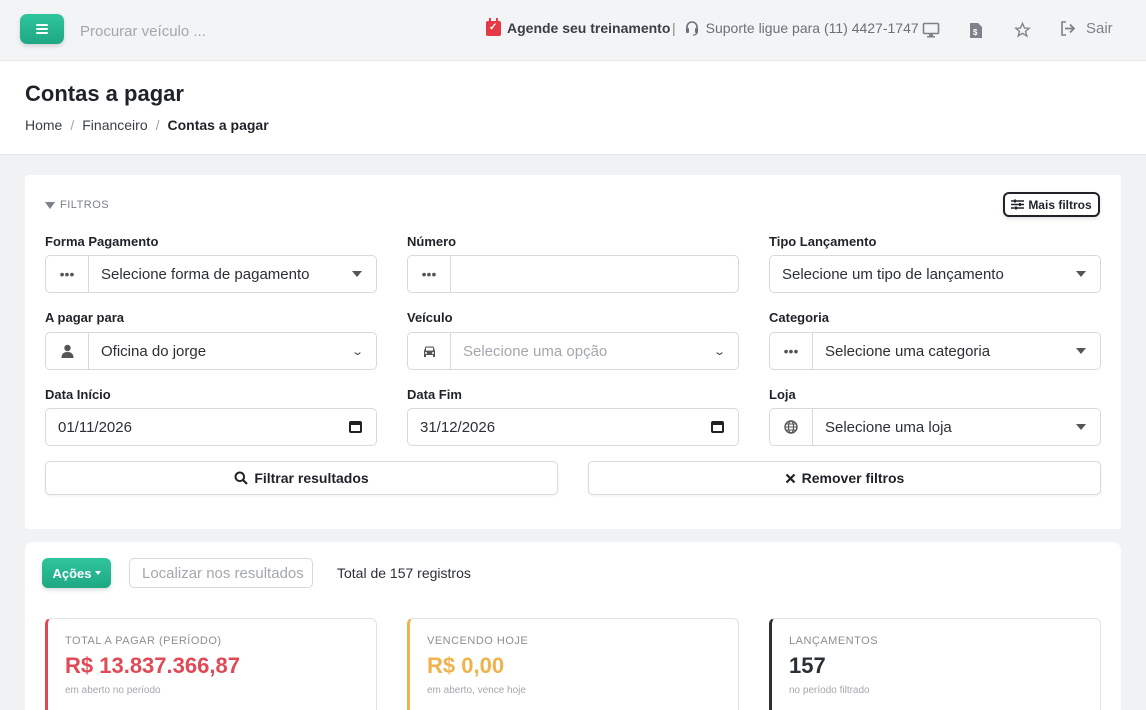  I want to click on filters-heading-label: FILTROS, so click(85, 205).